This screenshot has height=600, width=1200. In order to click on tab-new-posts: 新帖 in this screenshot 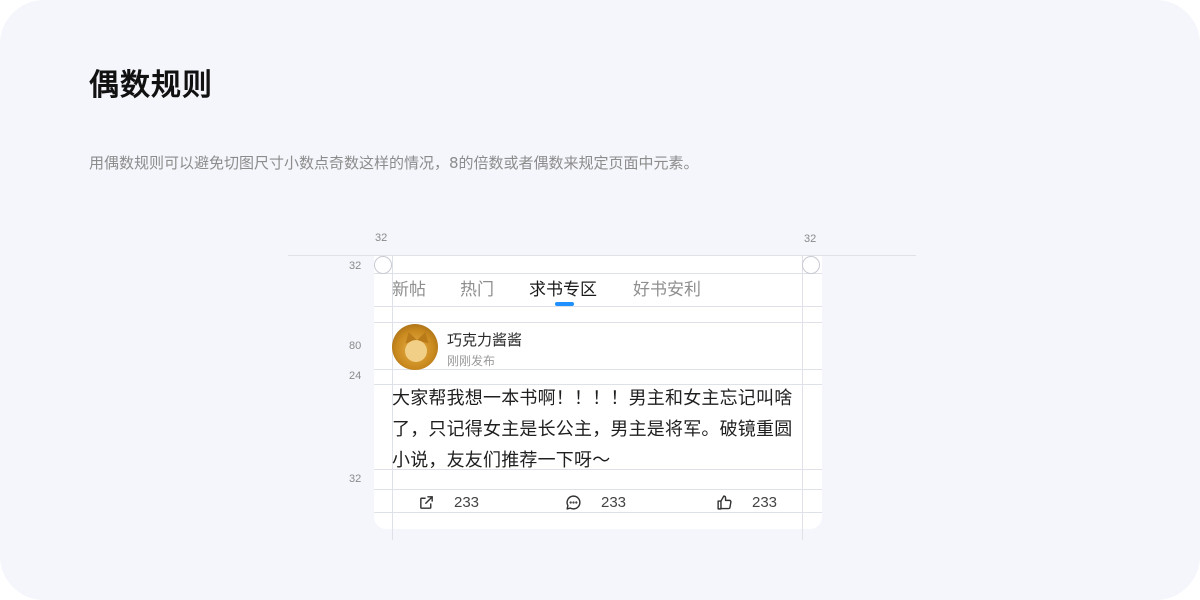, I will do `click(409, 287)`.